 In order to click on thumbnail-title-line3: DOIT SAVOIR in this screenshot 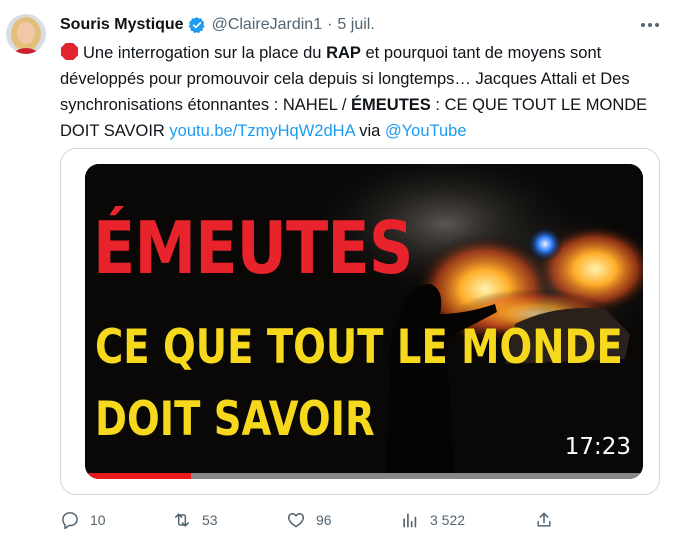, I will do `click(235, 419)`.